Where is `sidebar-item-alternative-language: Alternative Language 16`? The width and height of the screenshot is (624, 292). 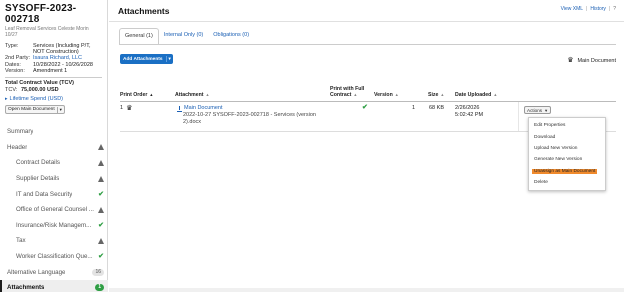 sidebar-item-alternative-language: Alternative Language 16 is located at coordinates (54, 272).